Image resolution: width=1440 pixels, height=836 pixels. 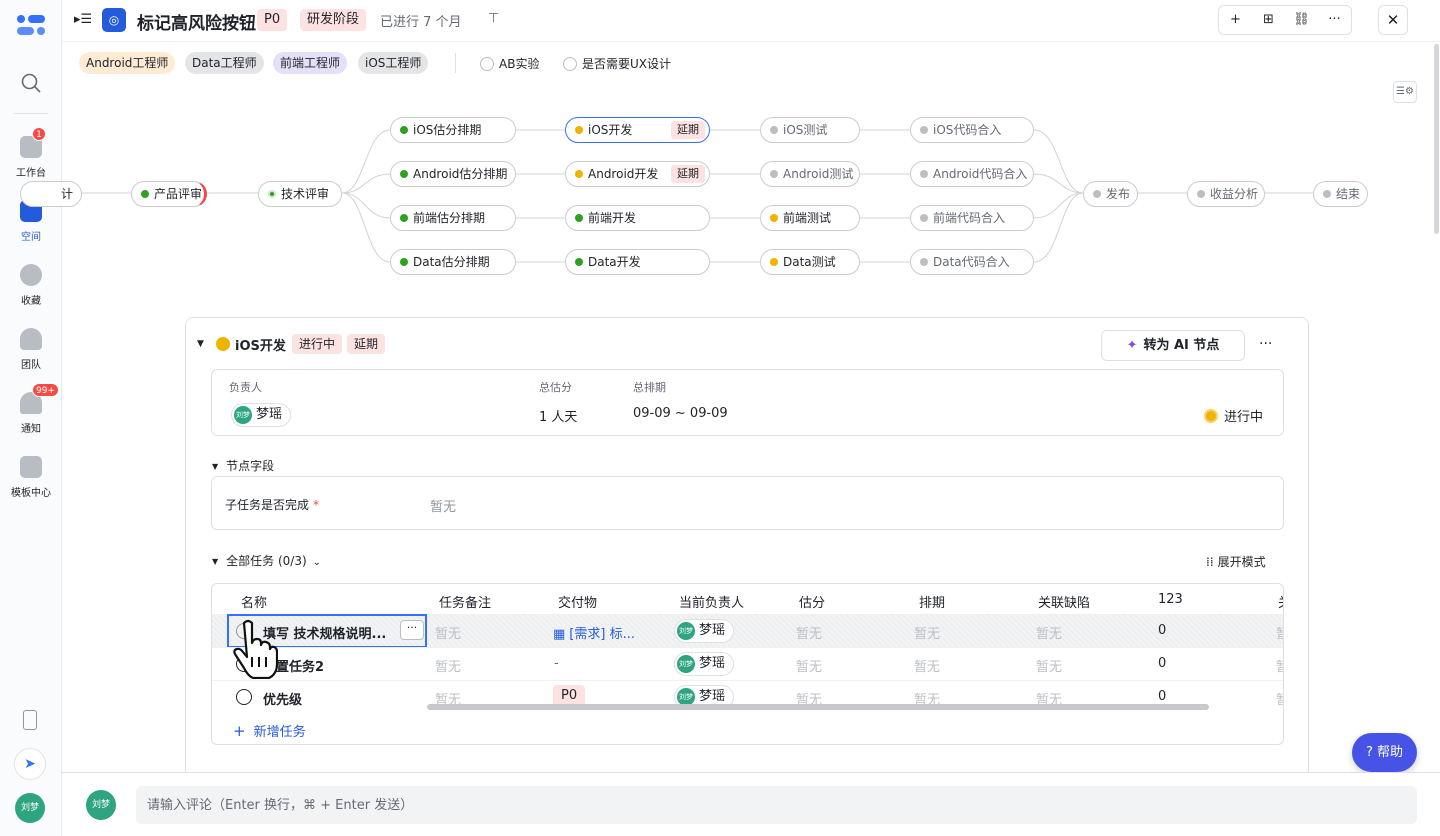 What do you see at coordinates (932, 603) in the screenshot?
I see `column-header: 排期` at bounding box center [932, 603].